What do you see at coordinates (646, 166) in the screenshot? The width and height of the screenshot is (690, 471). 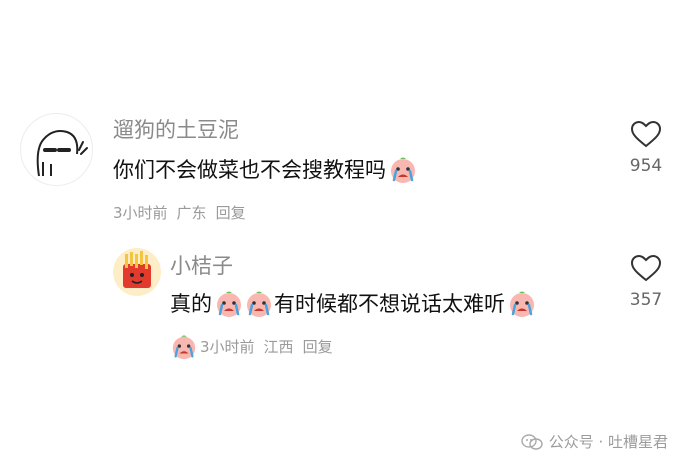 I see `like-count: 954` at bounding box center [646, 166].